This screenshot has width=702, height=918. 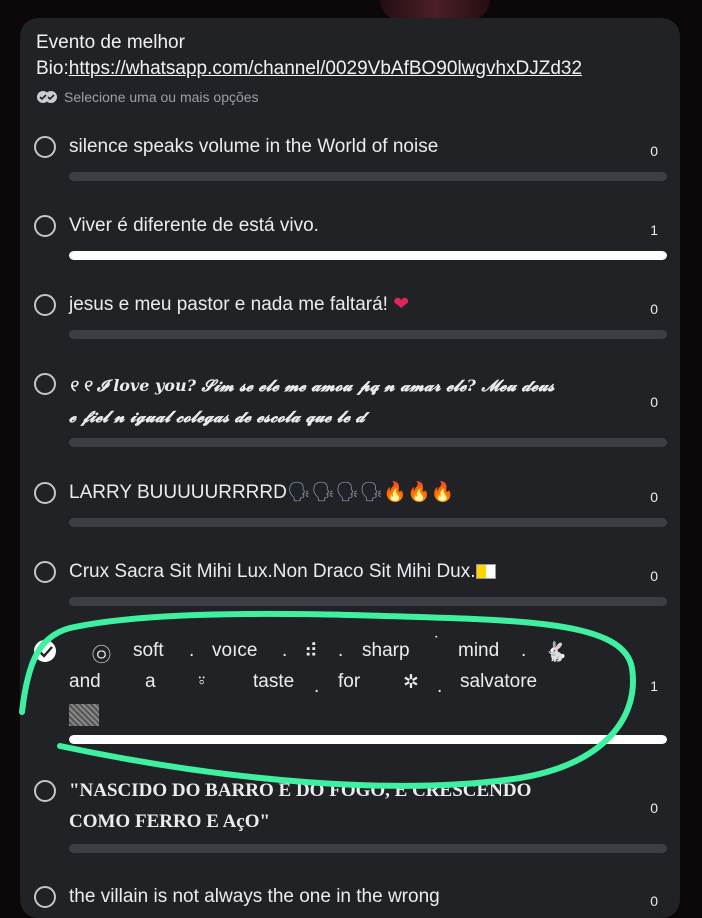 What do you see at coordinates (419, 492) in the screenshot?
I see `fire-icon: 🔥🔥🔥` at bounding box center [419, 492].